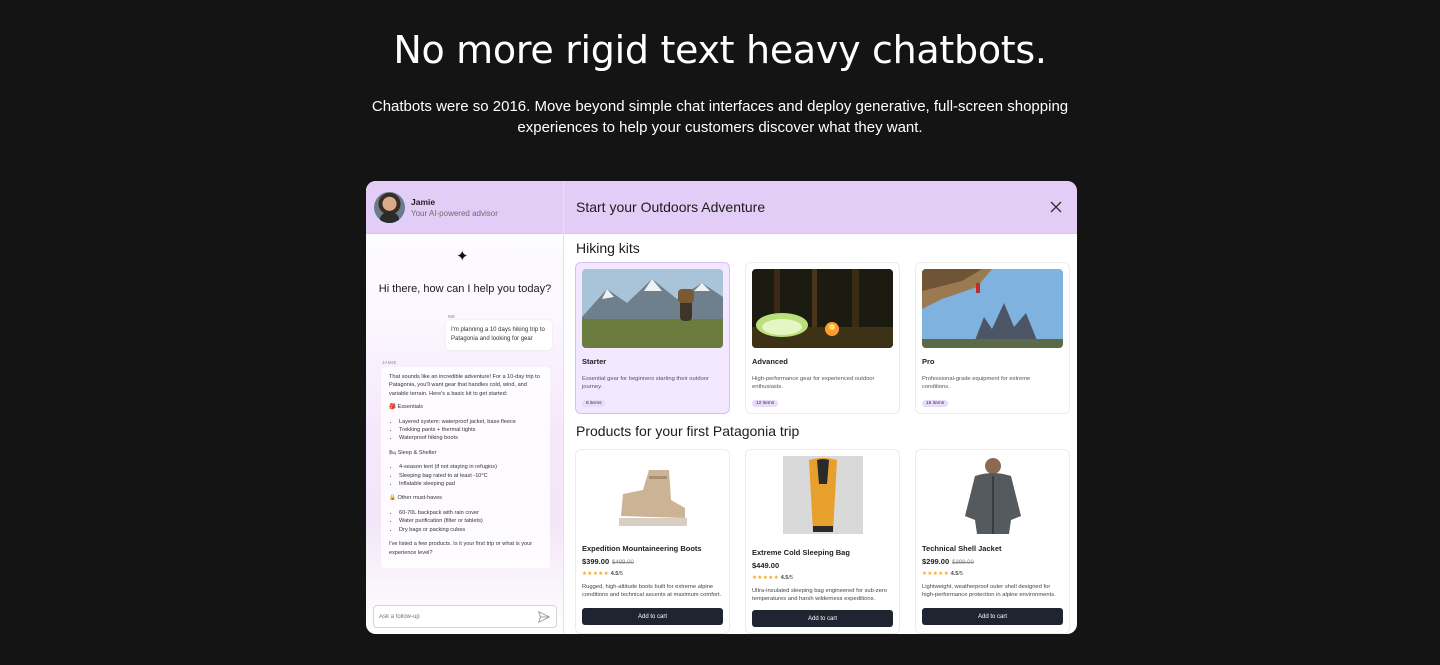 This screenshot has width=1440, height=665. Describe the element at coordinates (458, 616) in the screenshot. I see `follow-up-input` at that location.